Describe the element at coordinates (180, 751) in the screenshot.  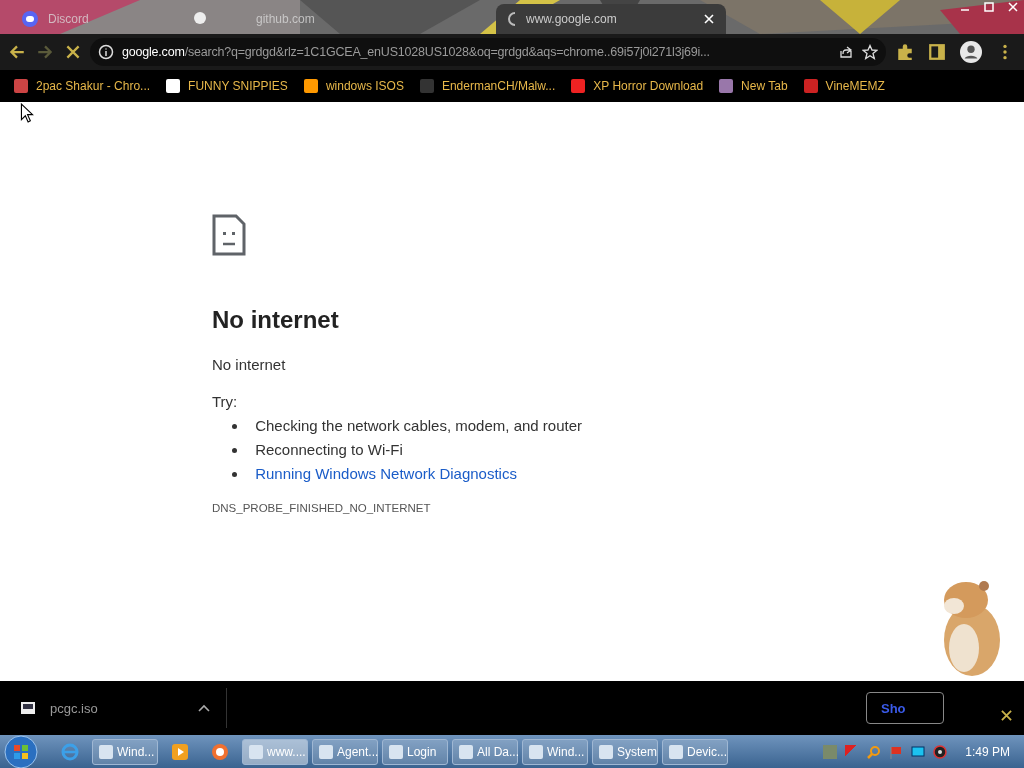
I see `play-icon` at that location.